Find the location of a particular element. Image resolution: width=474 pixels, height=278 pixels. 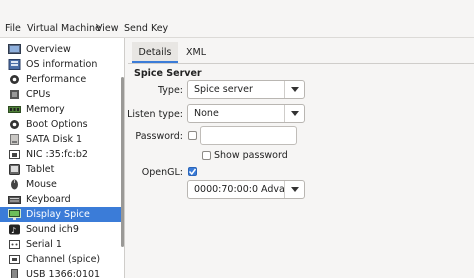

show-password-label: Show password is located at coordinates (251, 155).